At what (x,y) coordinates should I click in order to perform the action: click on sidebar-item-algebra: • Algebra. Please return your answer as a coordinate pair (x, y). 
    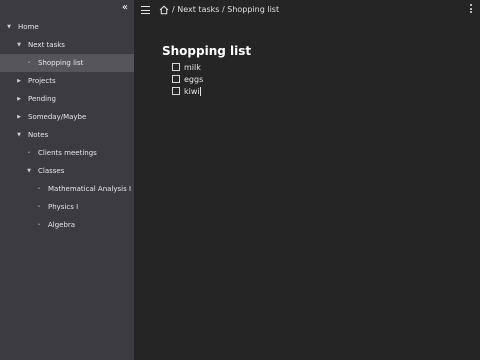
    Looking at the image, I should click on (67, 225).